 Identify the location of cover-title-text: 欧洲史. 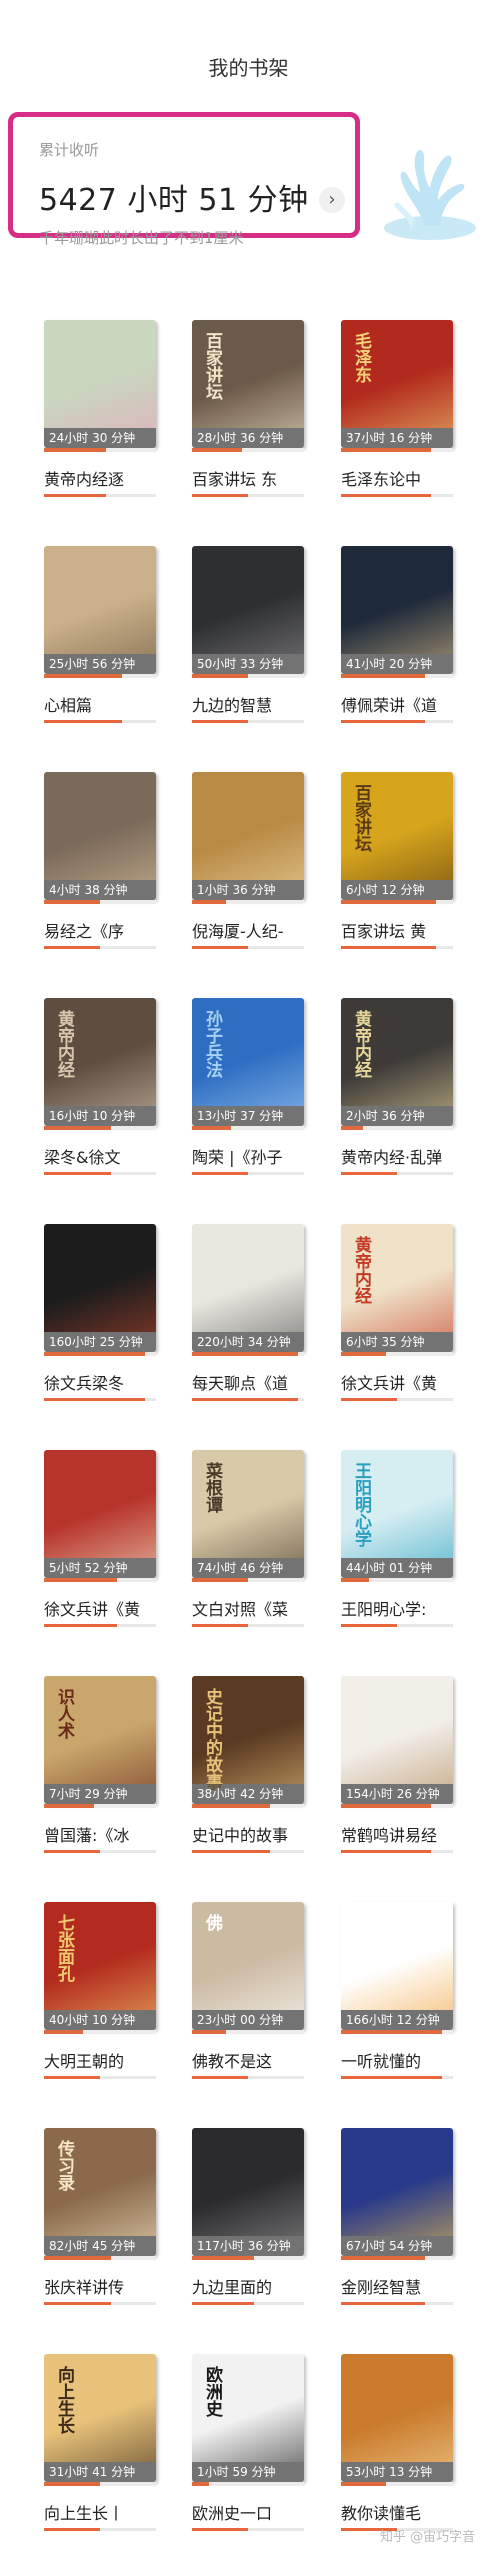
(212, 2391).